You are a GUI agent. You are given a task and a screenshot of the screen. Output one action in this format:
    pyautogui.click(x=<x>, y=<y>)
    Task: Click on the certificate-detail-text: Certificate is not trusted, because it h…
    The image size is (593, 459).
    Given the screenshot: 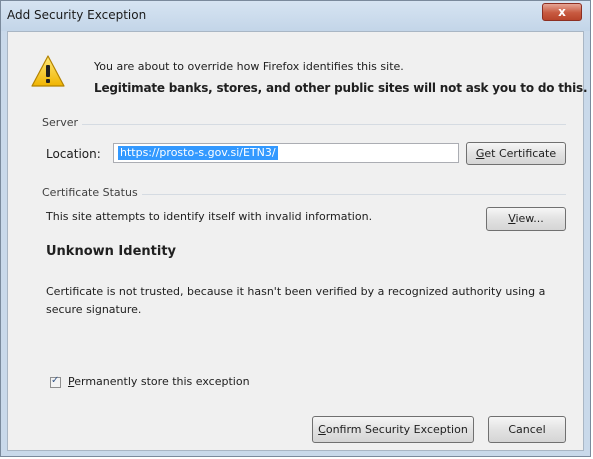 What is the action you would take?
    pyautogui.click(x=296, y=300)
    